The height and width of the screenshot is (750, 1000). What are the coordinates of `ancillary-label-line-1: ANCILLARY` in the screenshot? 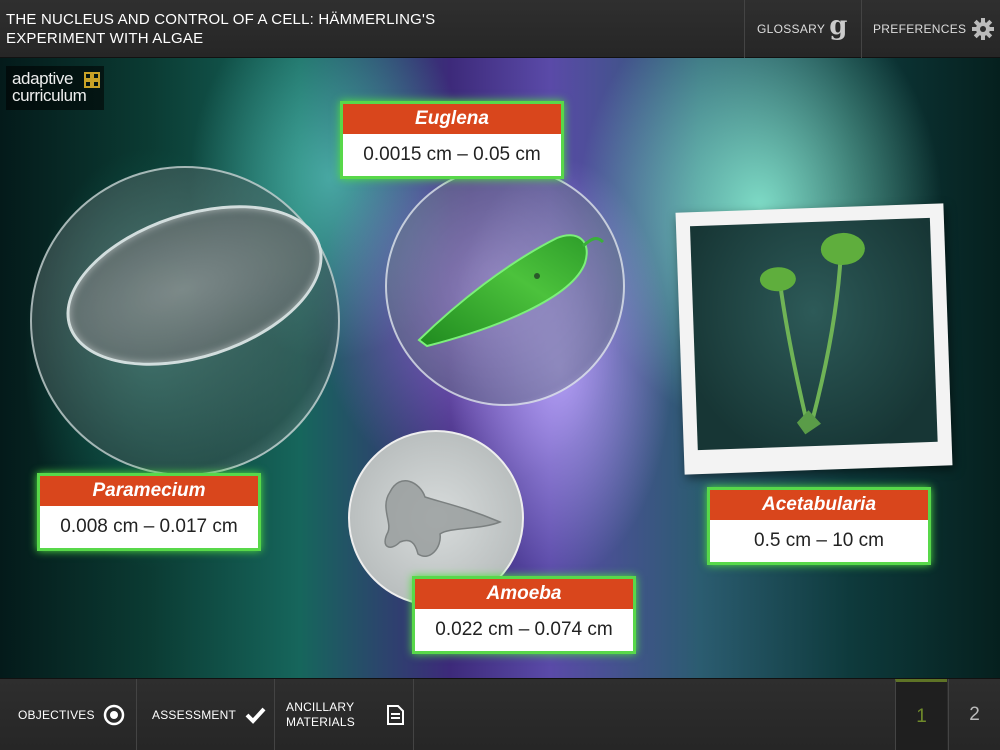 It's located at (320, 707).